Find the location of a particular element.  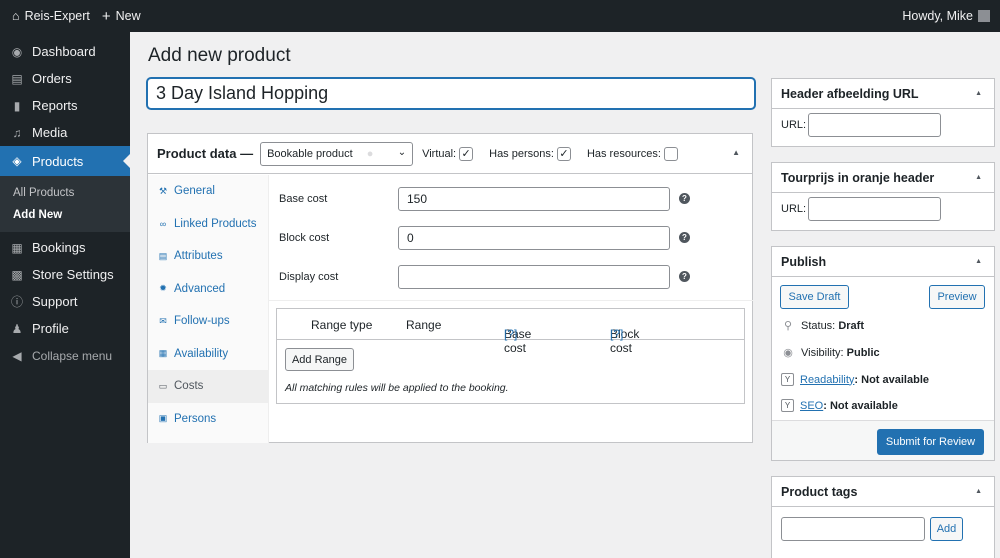

sidebar-item-support: ⓘ Support is located at coordinates (65, 301).